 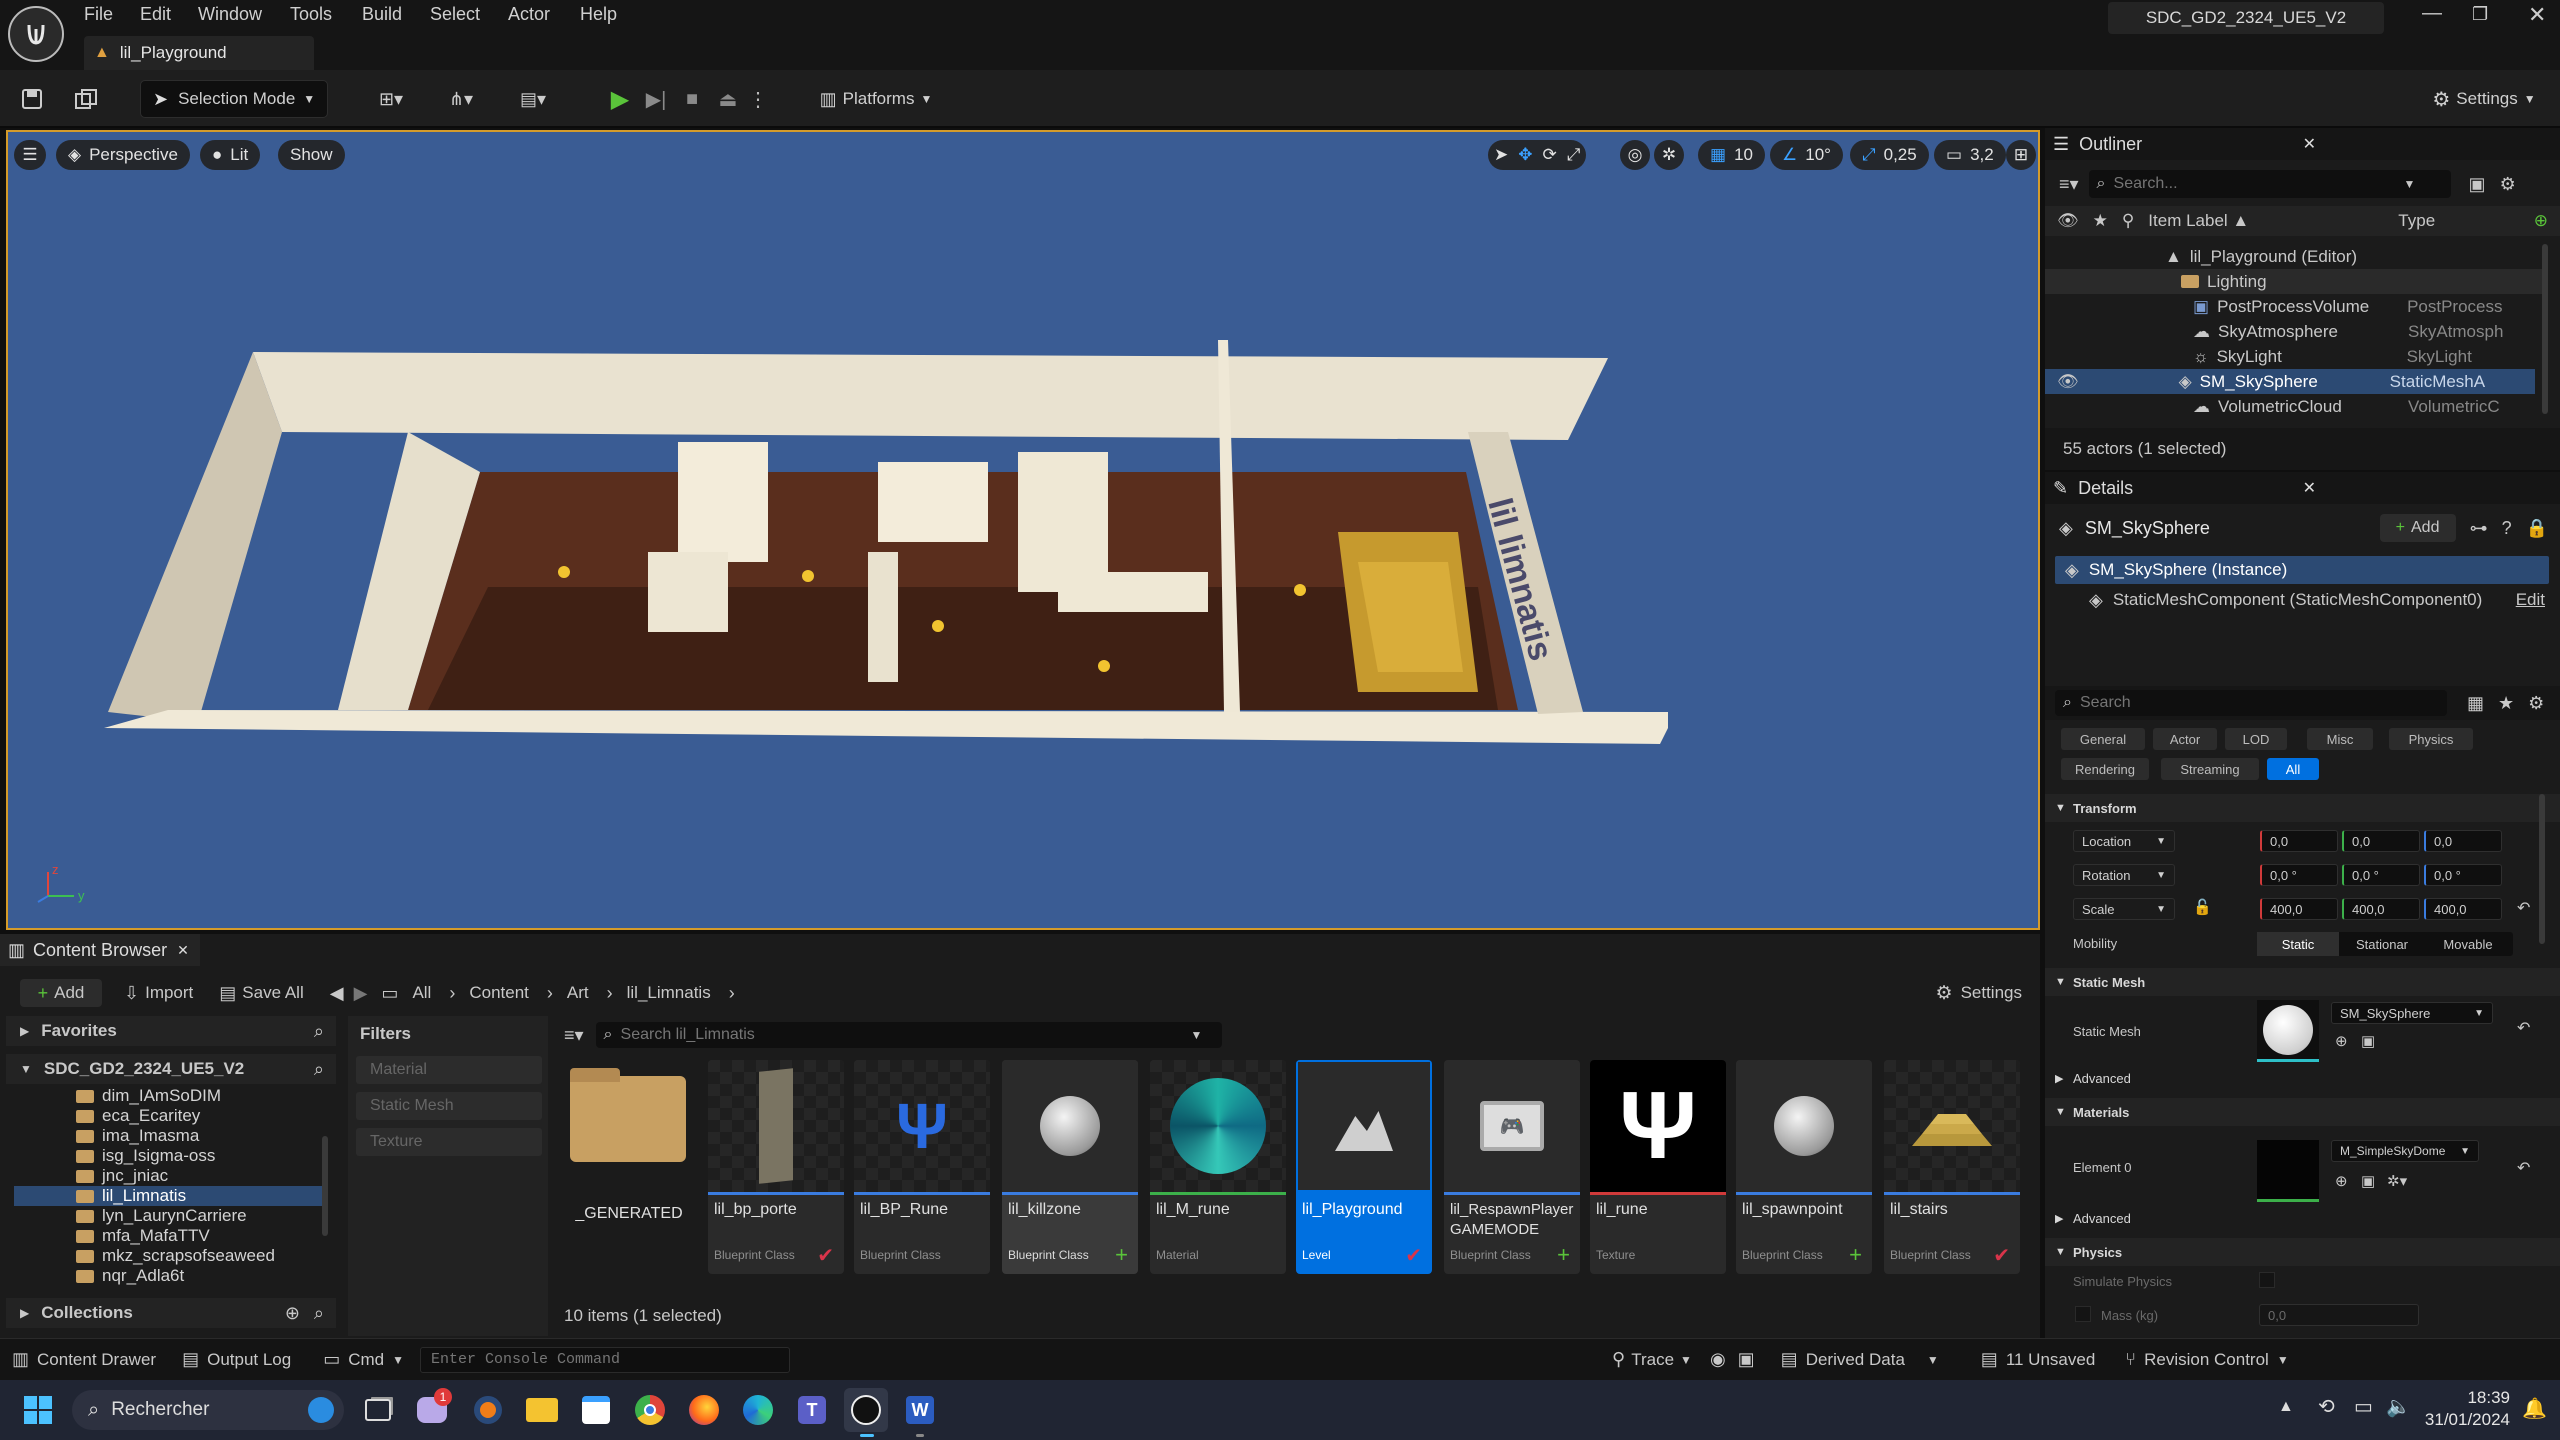 I want to click on revision-control-dropdown: ⑂ Revision Control ▼, so click(x=2206, y=1359).